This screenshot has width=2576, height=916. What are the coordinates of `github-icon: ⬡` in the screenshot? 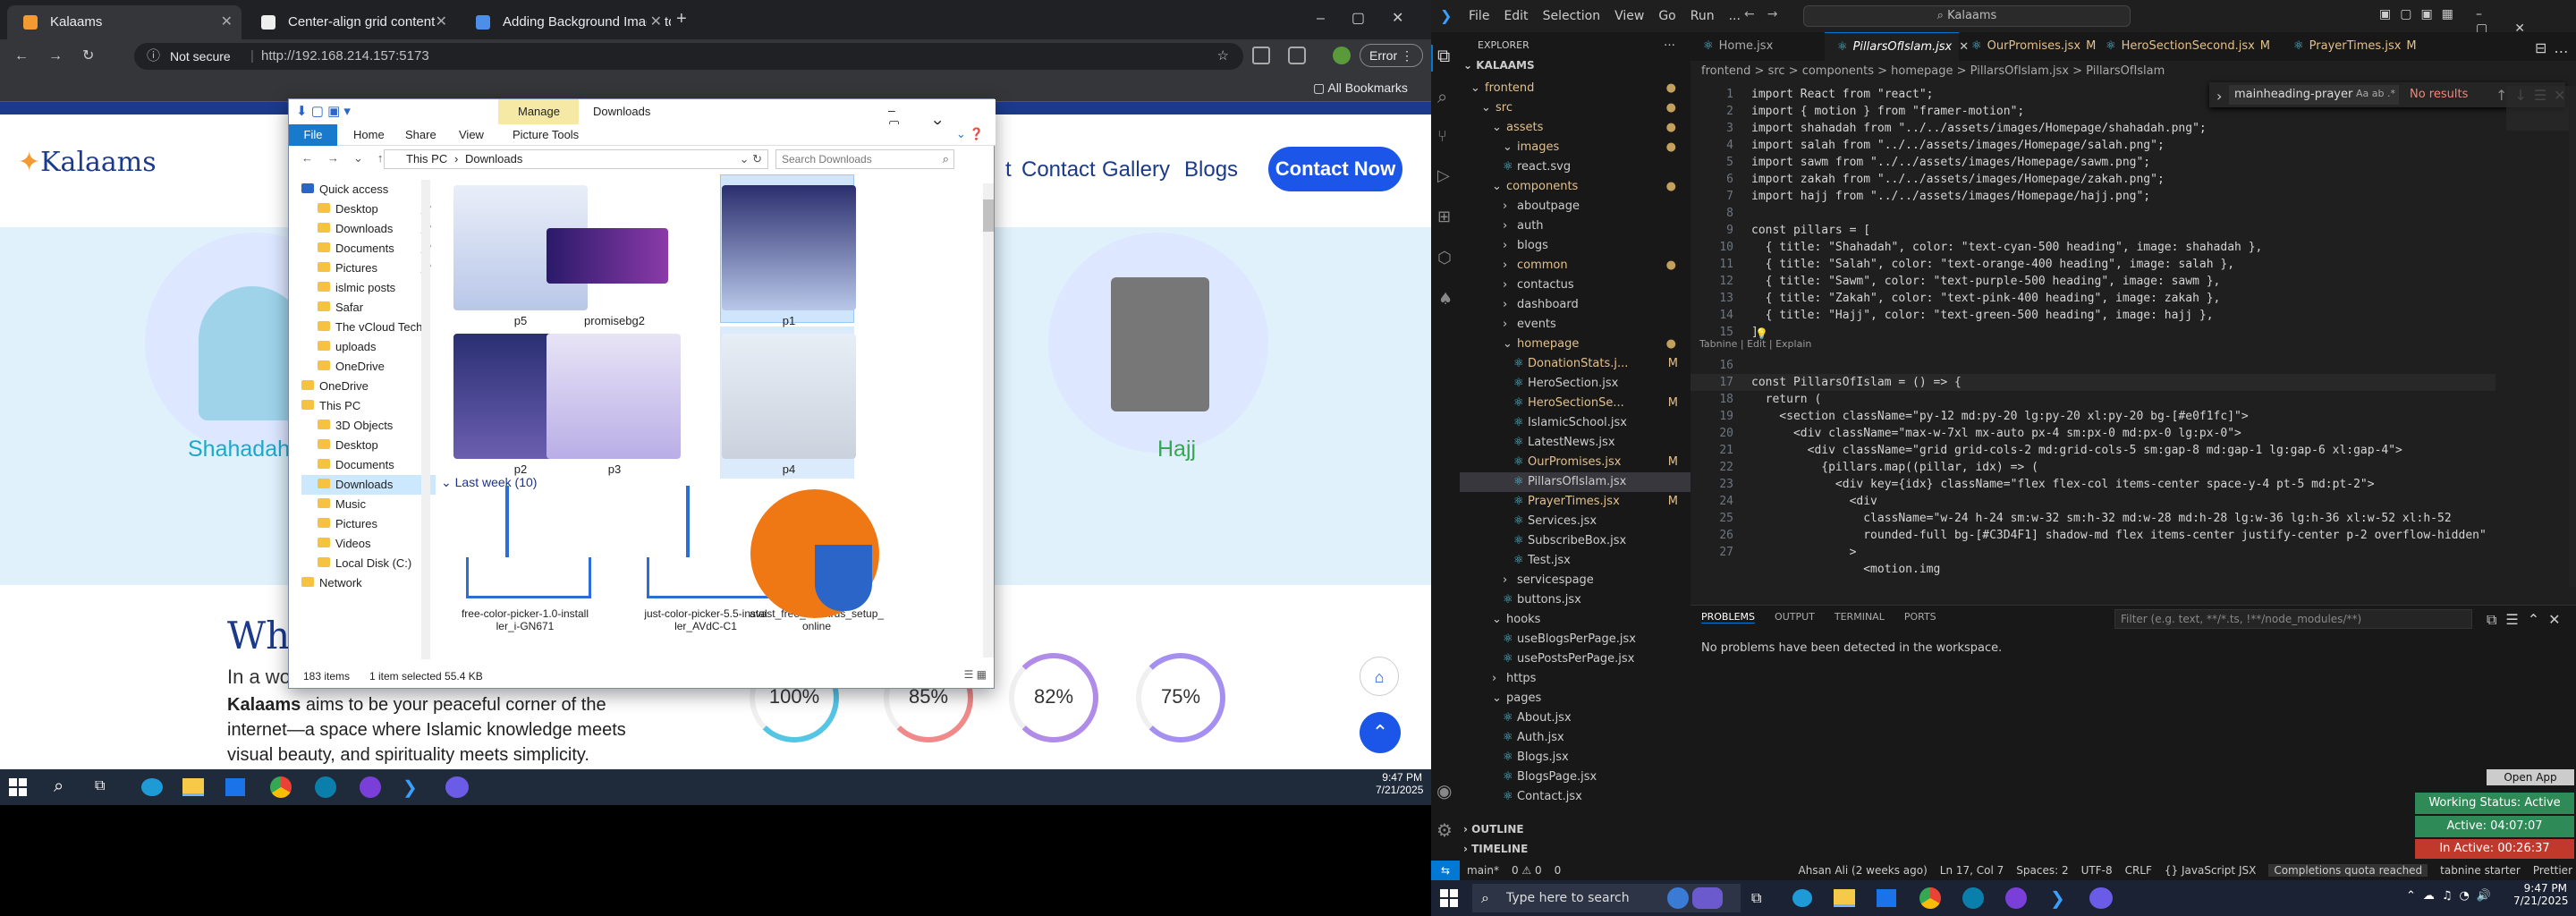 It's located at (1444, 258).